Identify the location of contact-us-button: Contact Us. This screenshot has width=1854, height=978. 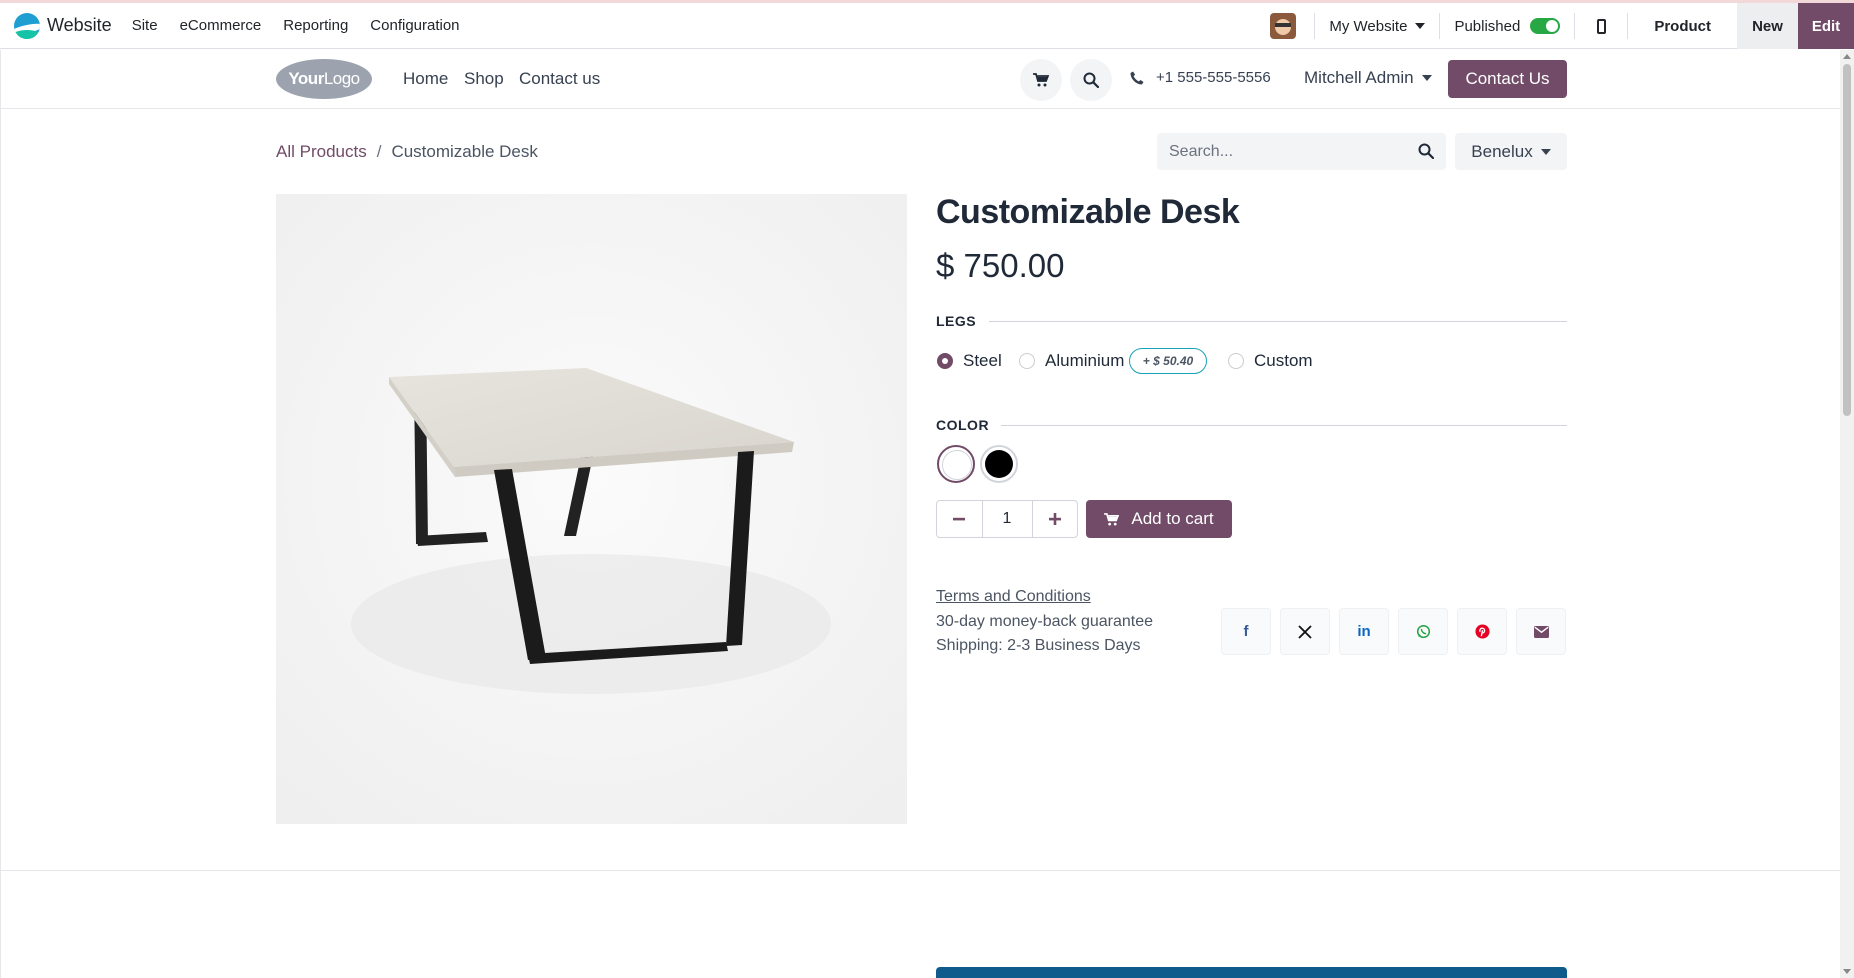
(1507, 79).